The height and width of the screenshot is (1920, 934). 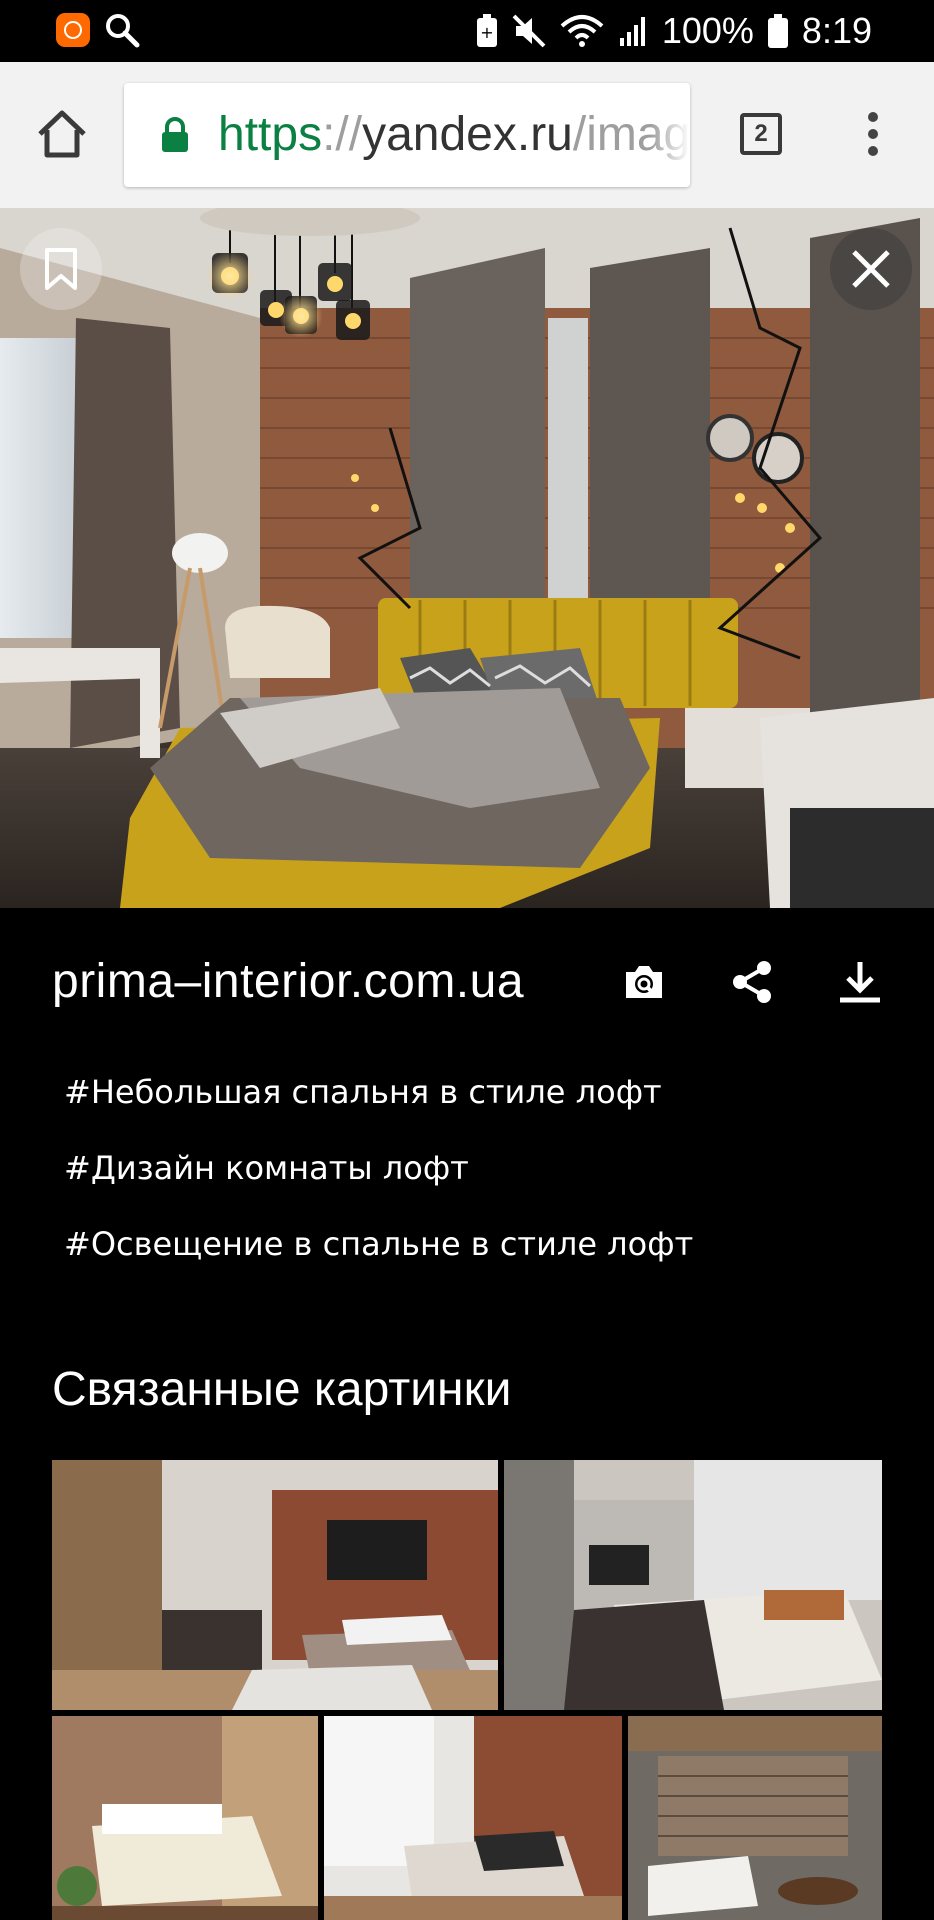 What do you see at coordinates (288, 981) in the screenshot?
I see `source-link: prima–interior.com.ua` at bounding box center [288, 981].